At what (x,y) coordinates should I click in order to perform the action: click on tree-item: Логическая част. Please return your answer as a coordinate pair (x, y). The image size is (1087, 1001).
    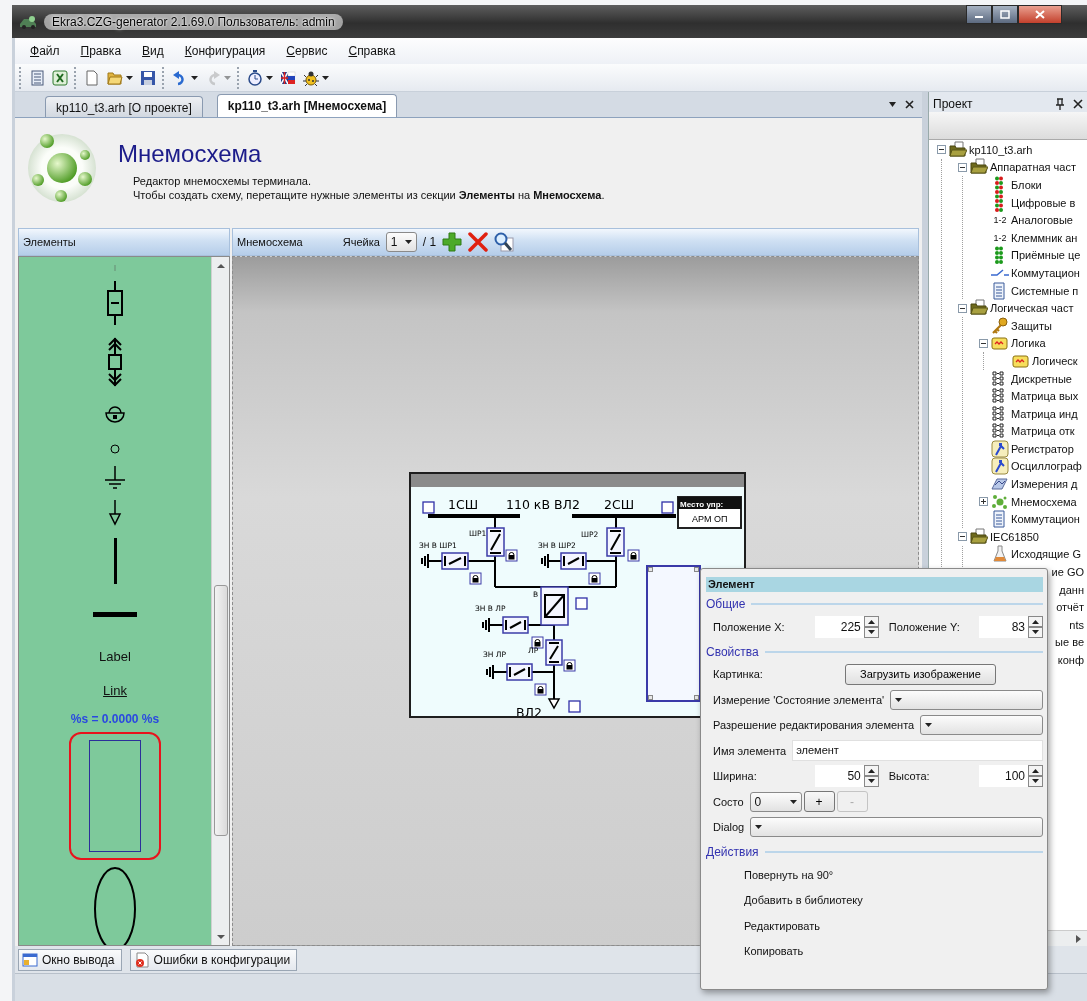
    Looking at the image, I should click on (1022, 308).